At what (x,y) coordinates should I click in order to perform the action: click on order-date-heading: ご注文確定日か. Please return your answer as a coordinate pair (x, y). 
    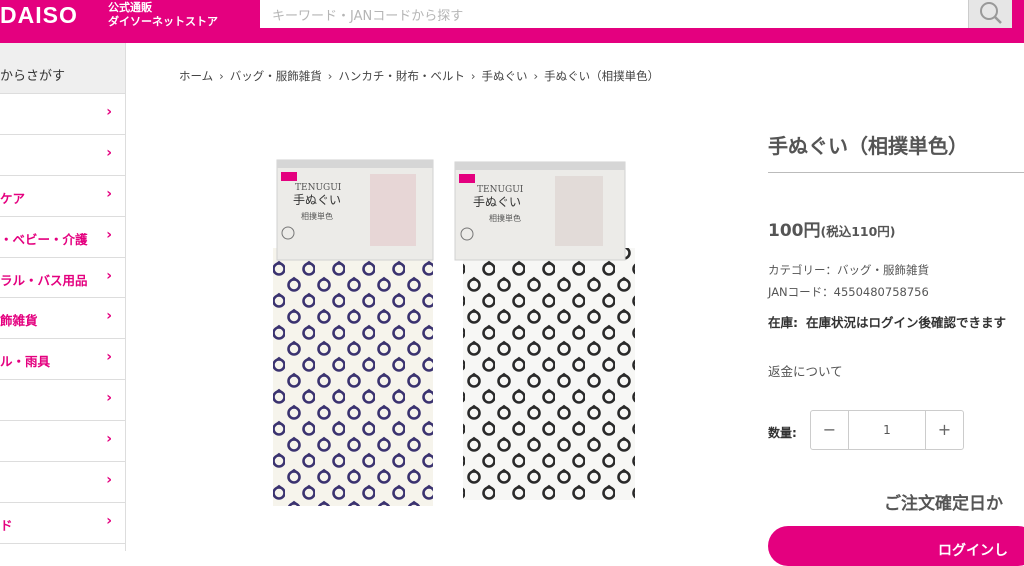
    Looking at the image, I should click on (943, 504).